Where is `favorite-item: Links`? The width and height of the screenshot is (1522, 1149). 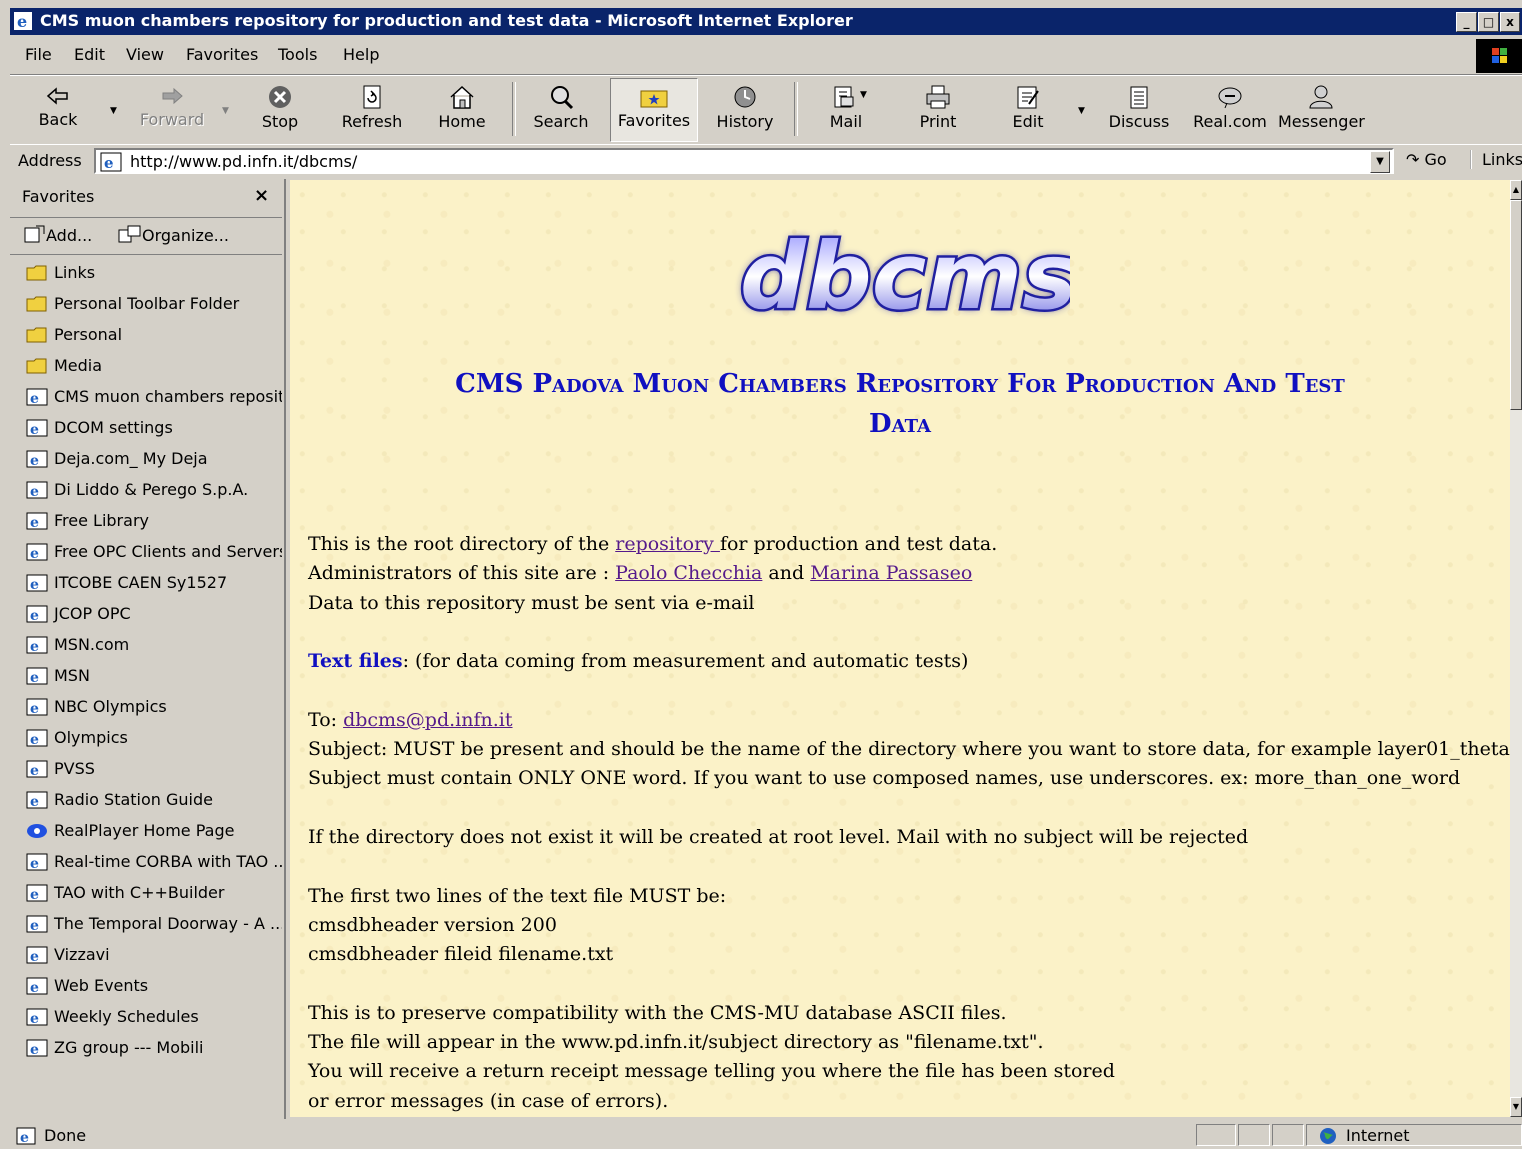 favorite-item: Links is located at coordinates (146, 272).